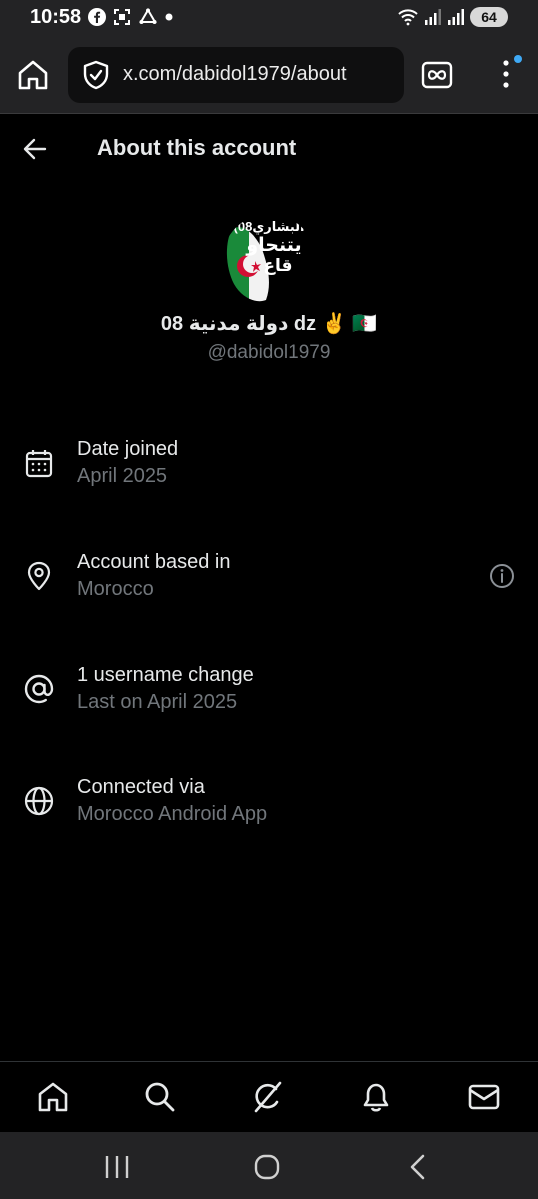  Describe the element at coordinates (122, 476) in the screenshot. I see `info-value: April 2025` at that location.